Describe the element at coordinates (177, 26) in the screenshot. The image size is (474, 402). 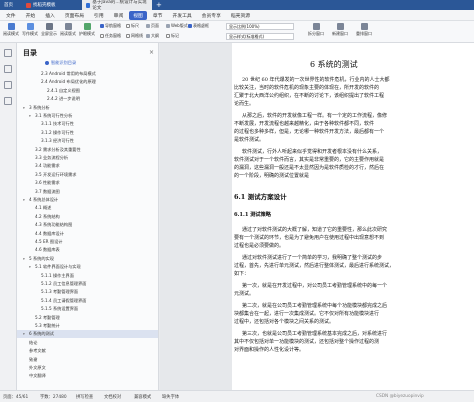
I see `web-view-button: Web版式` at that location.